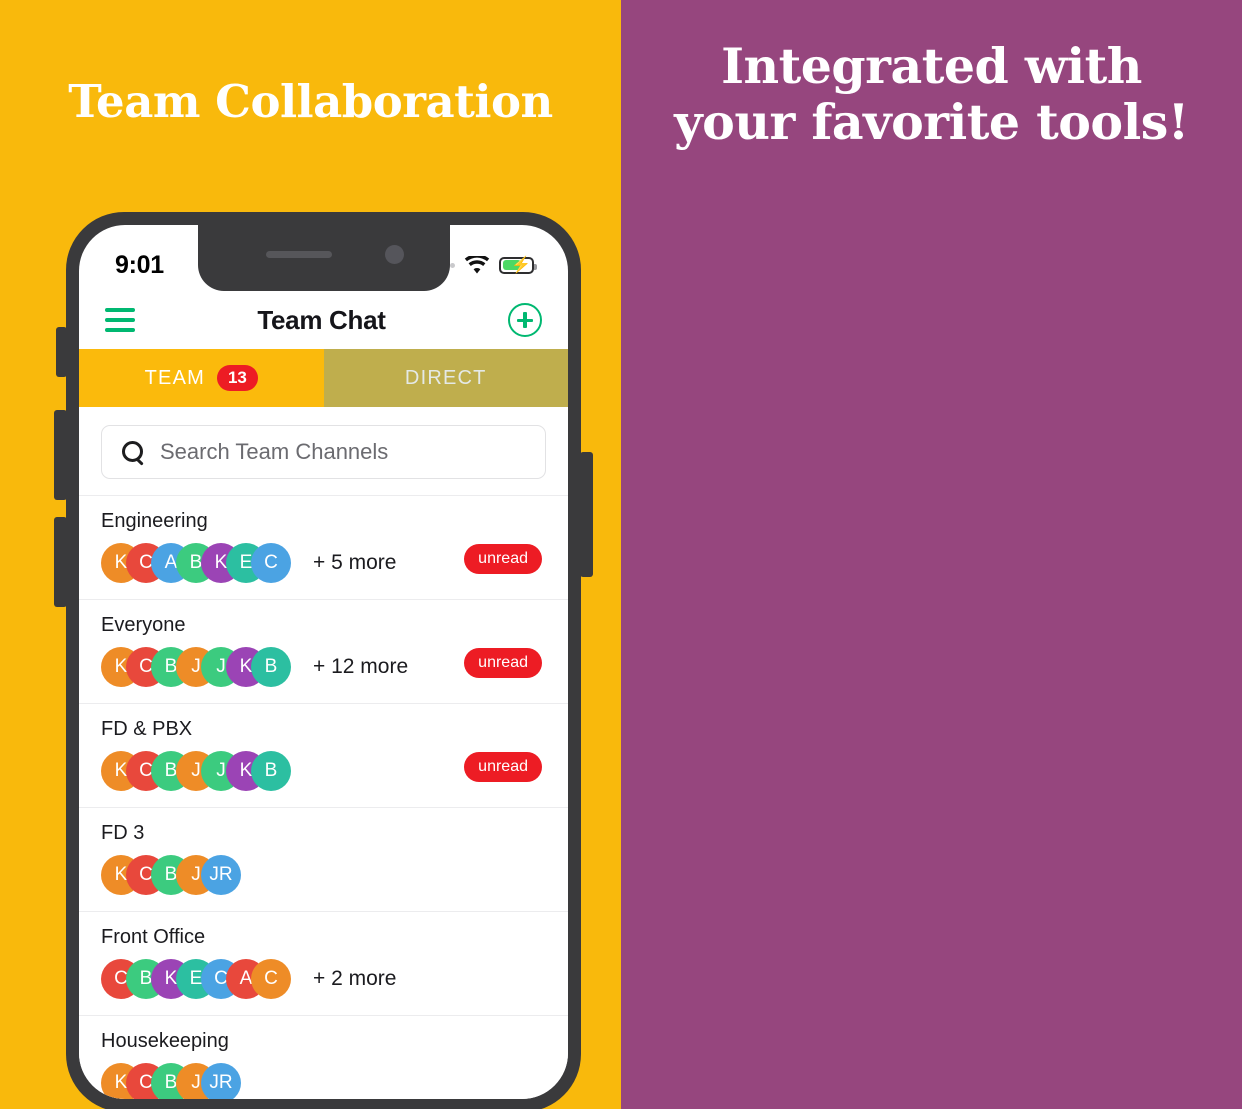  Describe the element at coordinates (61, 352) in the screenshot. I see `silent-switch` at that location.